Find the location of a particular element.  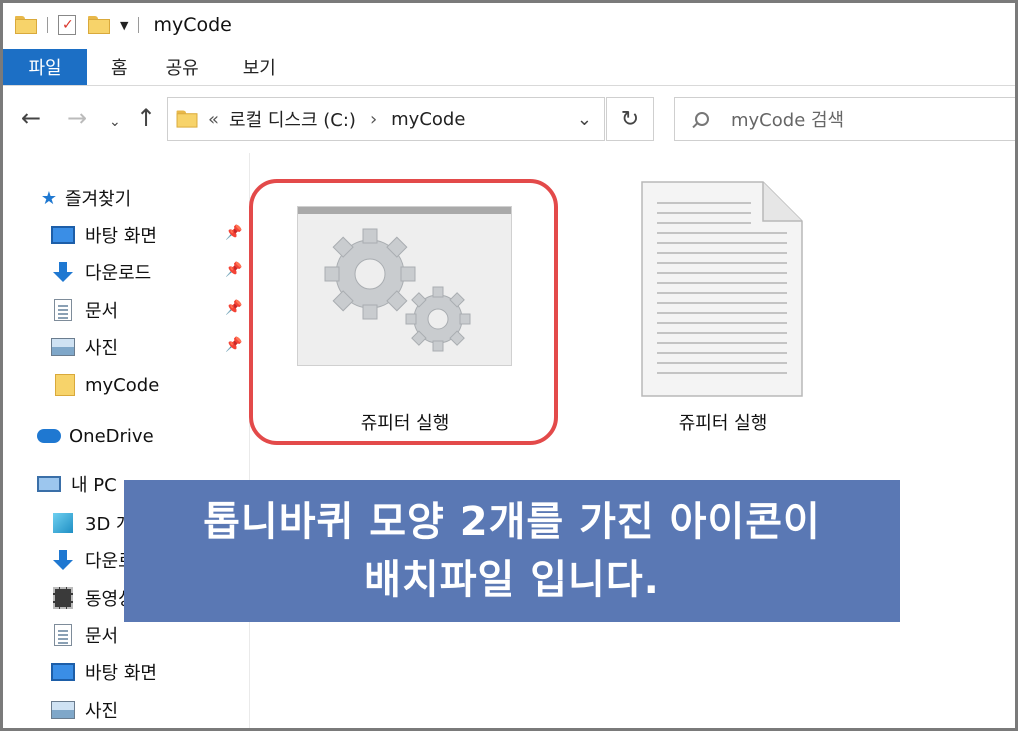

breadcrumb-mycode: myCode is located at coordinates (428, 119).